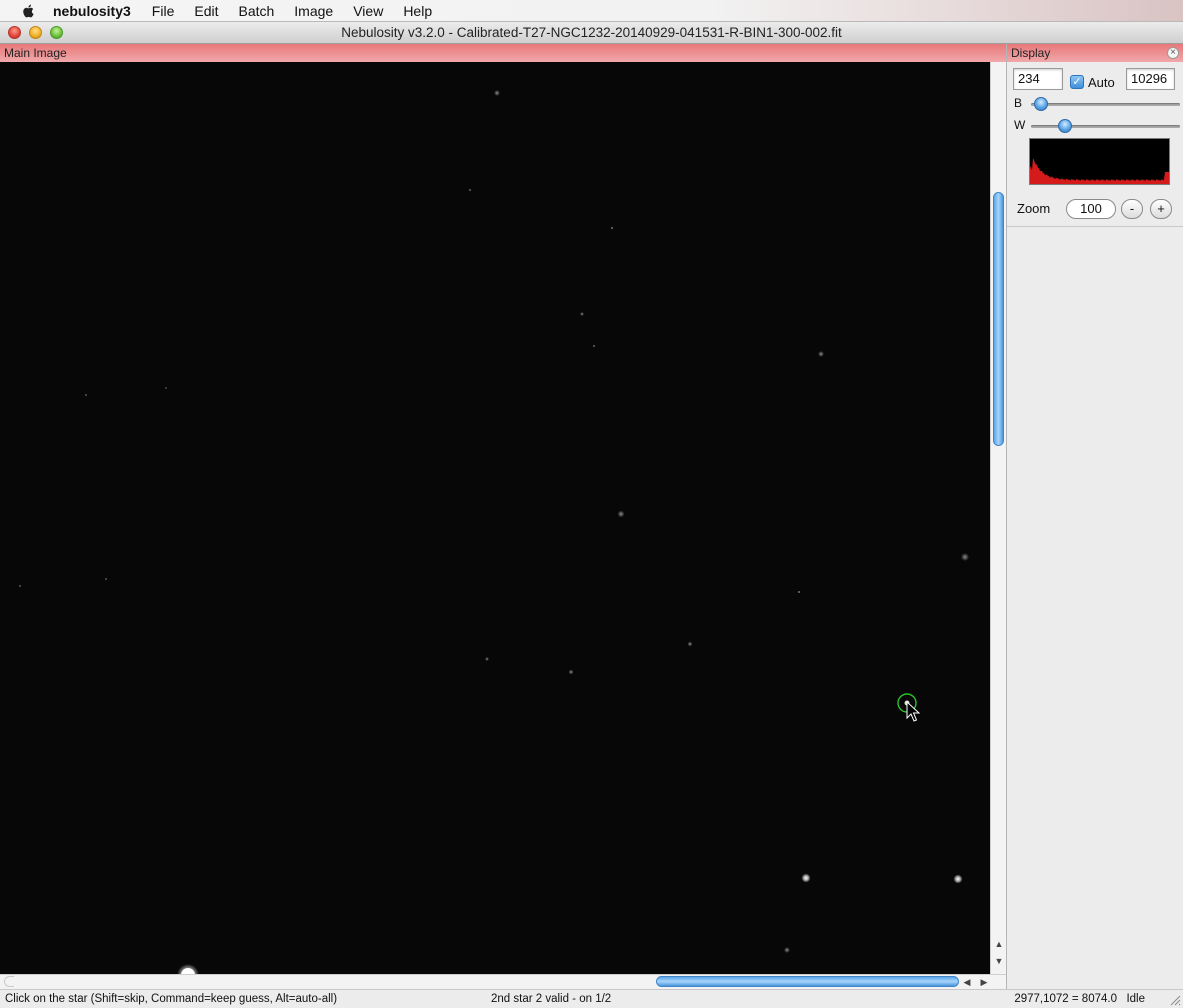 The height and width of the screenshot is (1008, 1183). I want to click on black-point-field: 234, so click(1038, 79).